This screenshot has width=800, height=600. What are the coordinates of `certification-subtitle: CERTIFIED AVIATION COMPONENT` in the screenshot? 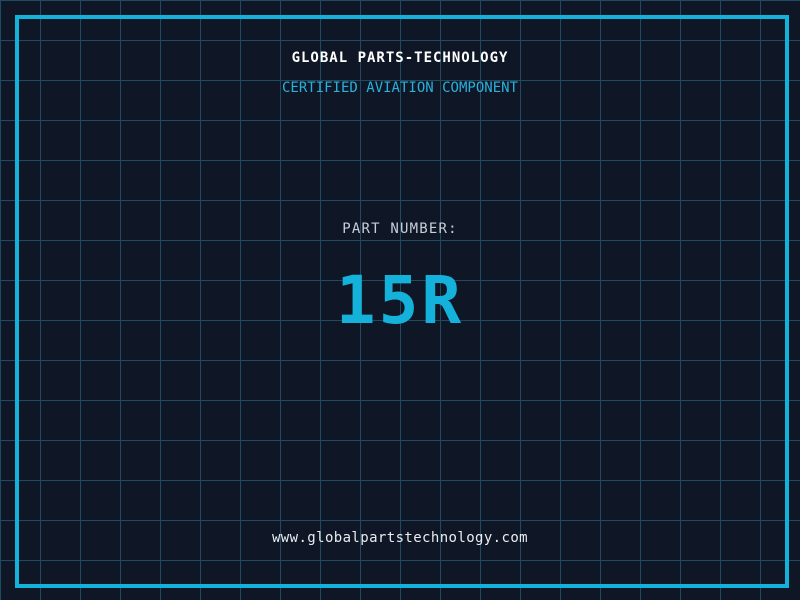 It's located at (399, 88).